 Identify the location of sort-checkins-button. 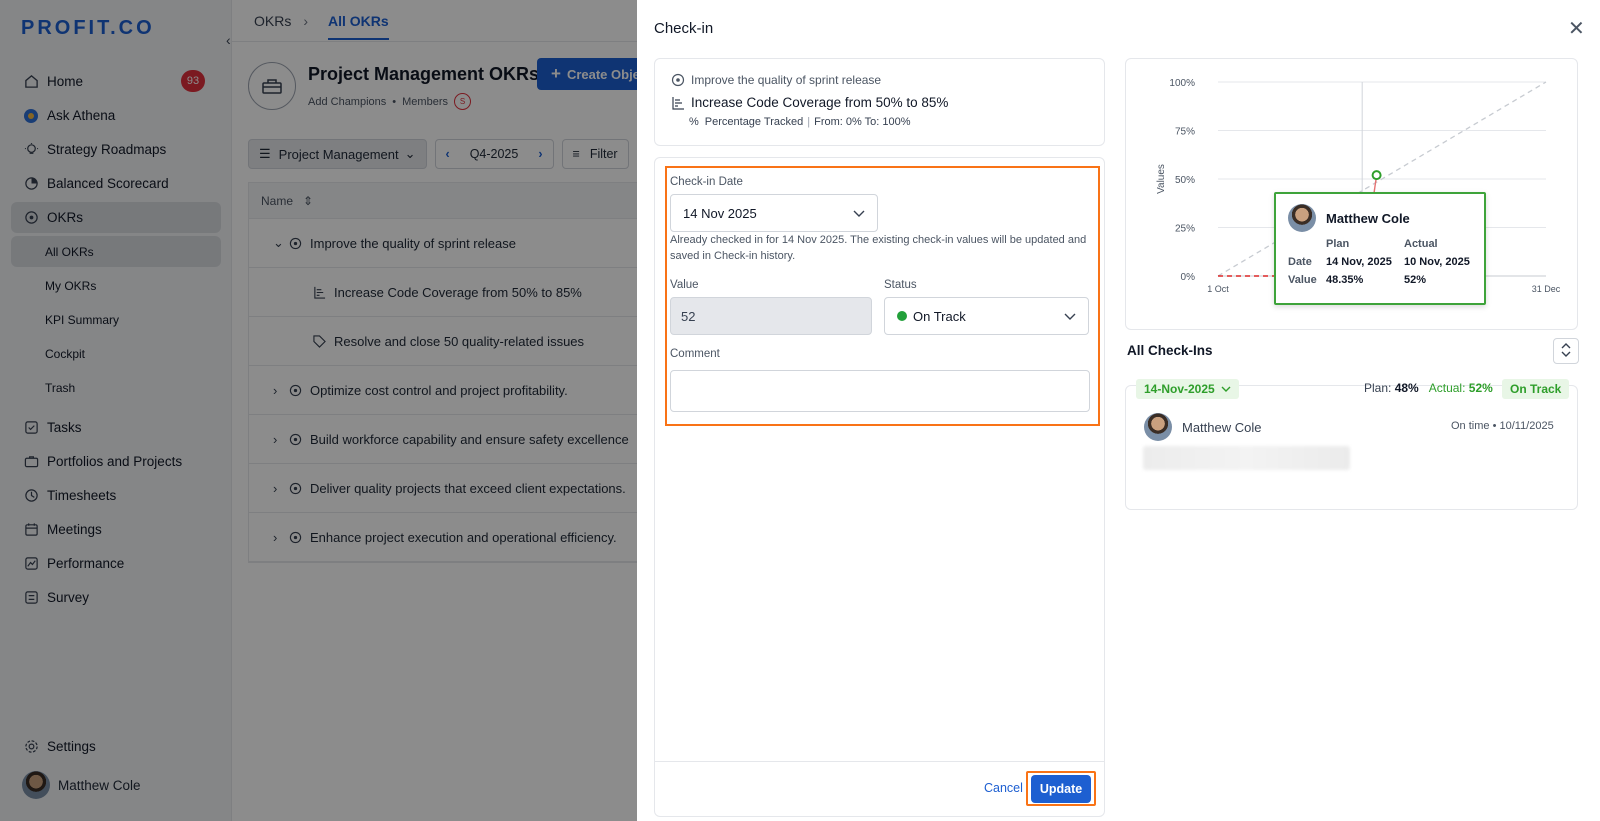
(1566, 351).